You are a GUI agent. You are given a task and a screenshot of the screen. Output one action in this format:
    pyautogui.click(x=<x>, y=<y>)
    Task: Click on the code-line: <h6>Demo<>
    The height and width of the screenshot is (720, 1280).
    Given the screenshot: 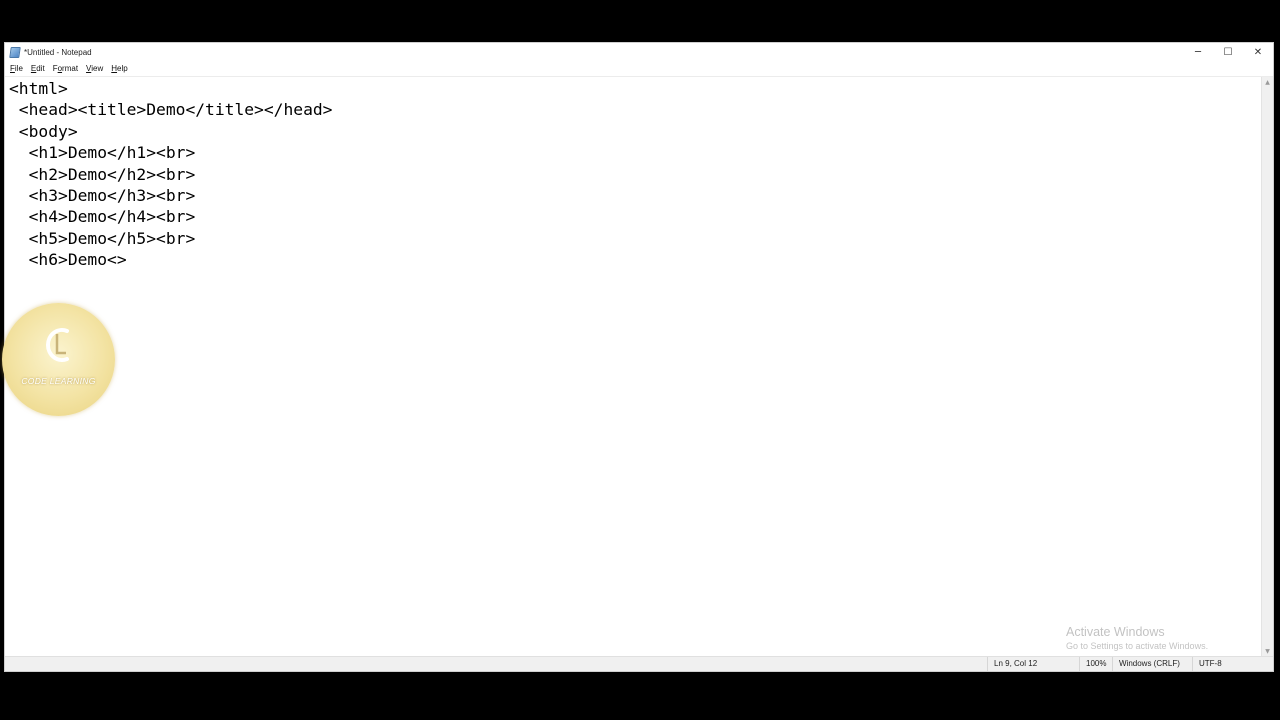 What is the action you would take?
    pyautogui.click(x=68, y=260)
    